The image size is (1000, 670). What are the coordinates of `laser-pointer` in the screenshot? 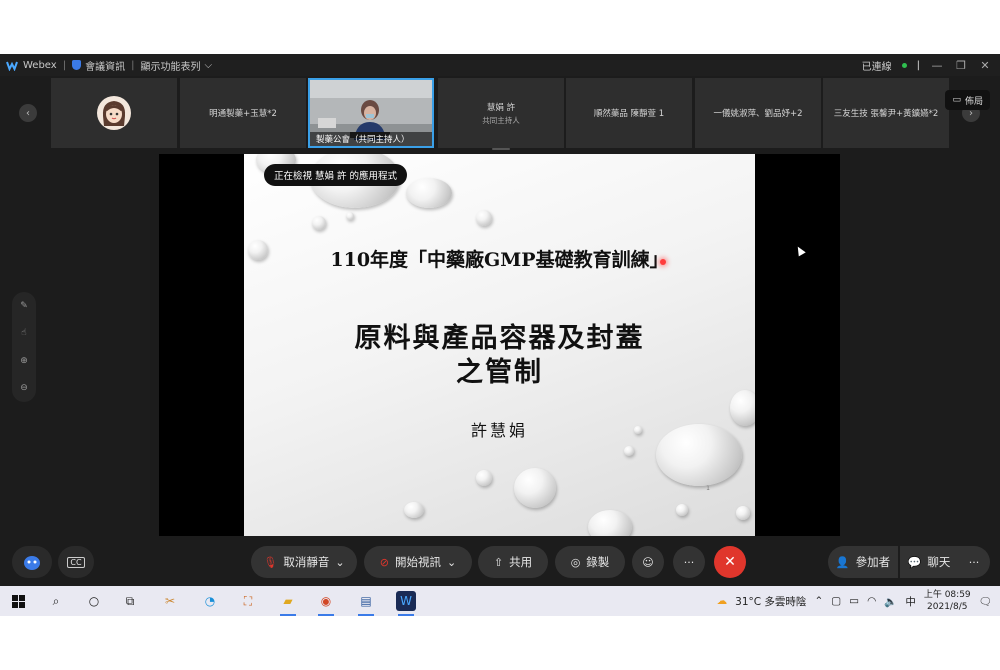 It's located at (663, 262).